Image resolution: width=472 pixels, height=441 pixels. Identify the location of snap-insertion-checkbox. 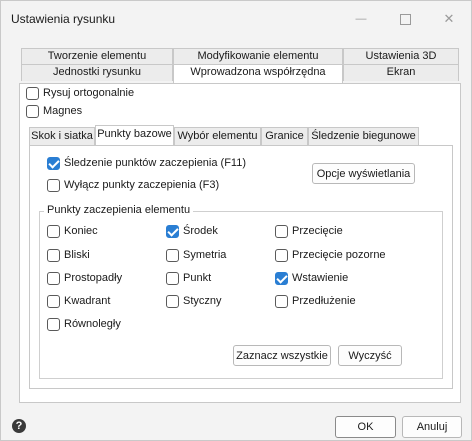
(281, 278).